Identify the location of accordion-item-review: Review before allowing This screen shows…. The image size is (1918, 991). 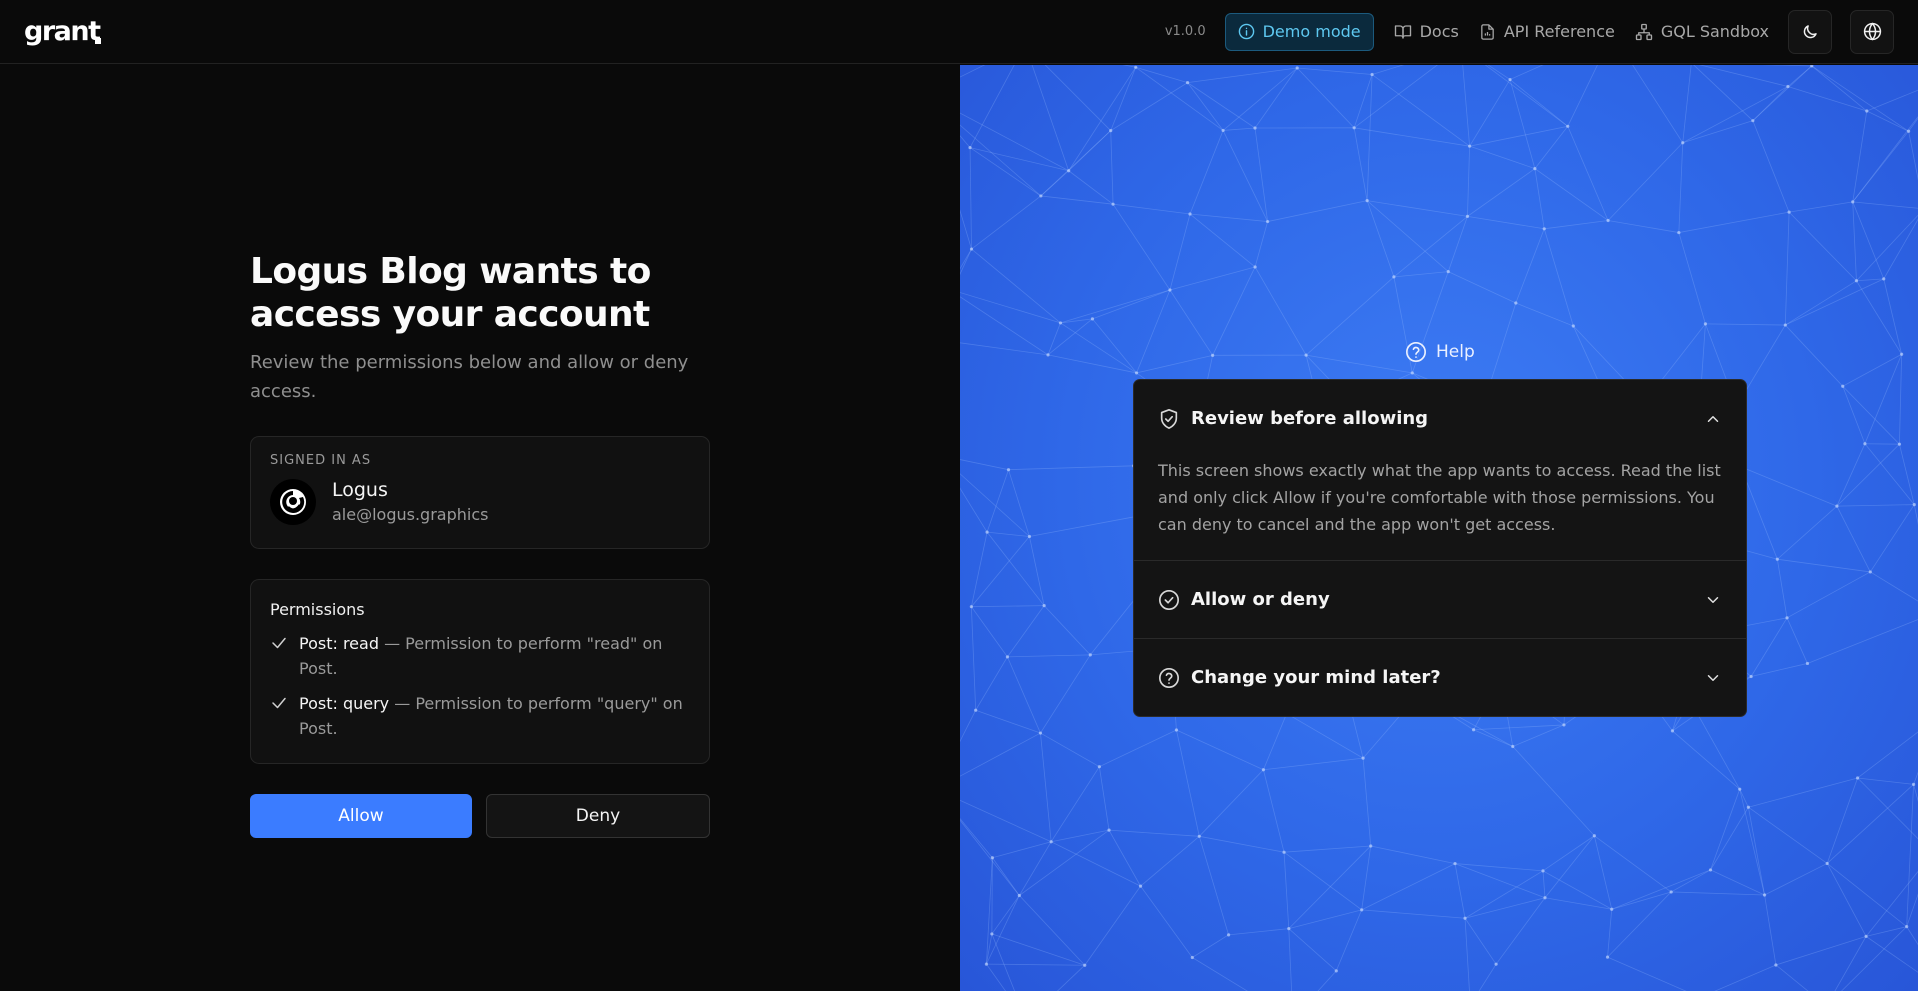
(1440, 470).